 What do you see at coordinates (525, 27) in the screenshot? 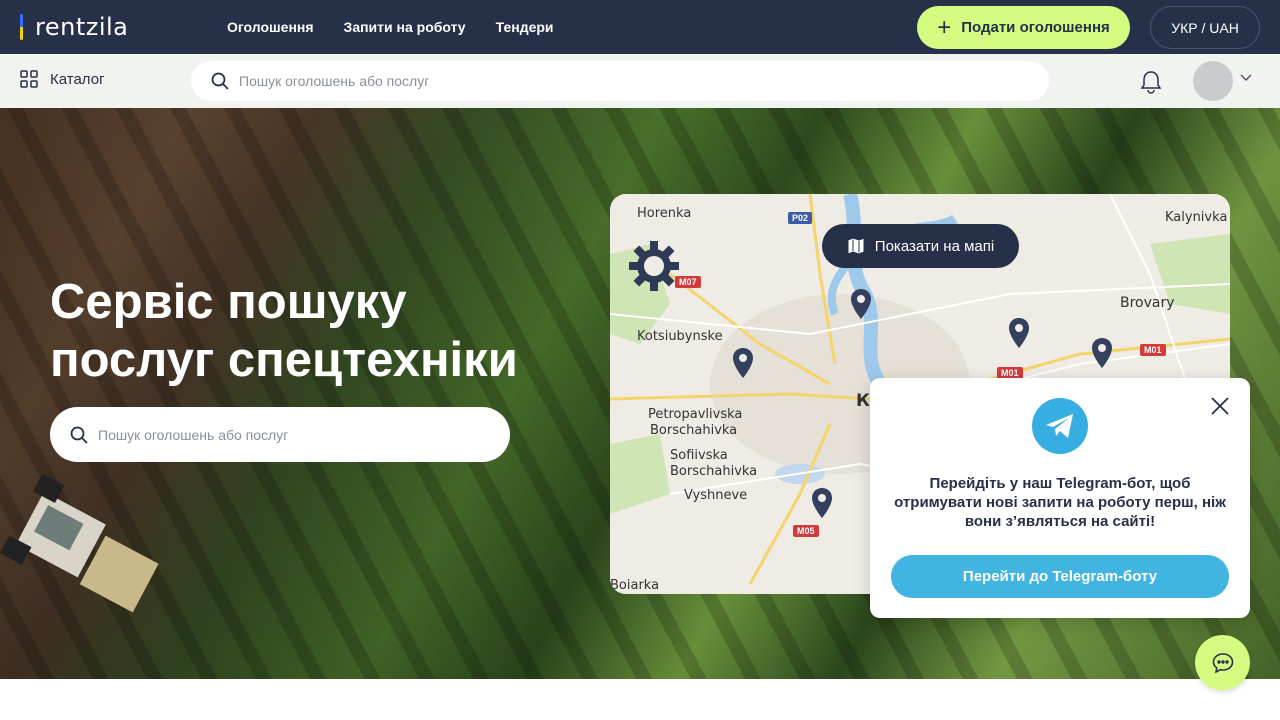
I see `nav-item-tenders: Тендери` at bounding box center [525, 27].